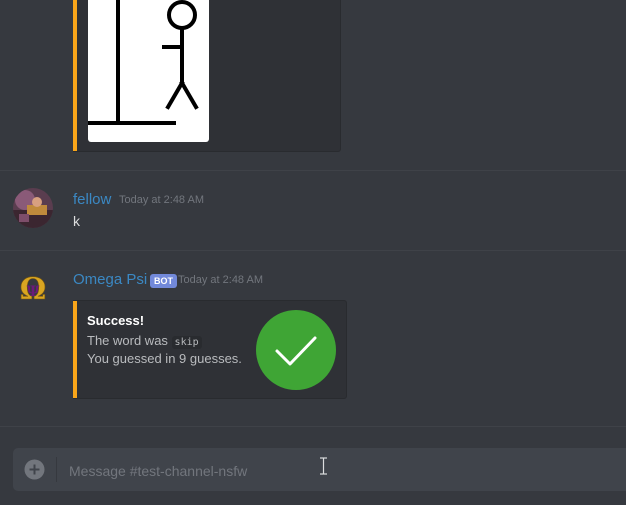  I want to click on checkmark-icon, so click(296, 350).